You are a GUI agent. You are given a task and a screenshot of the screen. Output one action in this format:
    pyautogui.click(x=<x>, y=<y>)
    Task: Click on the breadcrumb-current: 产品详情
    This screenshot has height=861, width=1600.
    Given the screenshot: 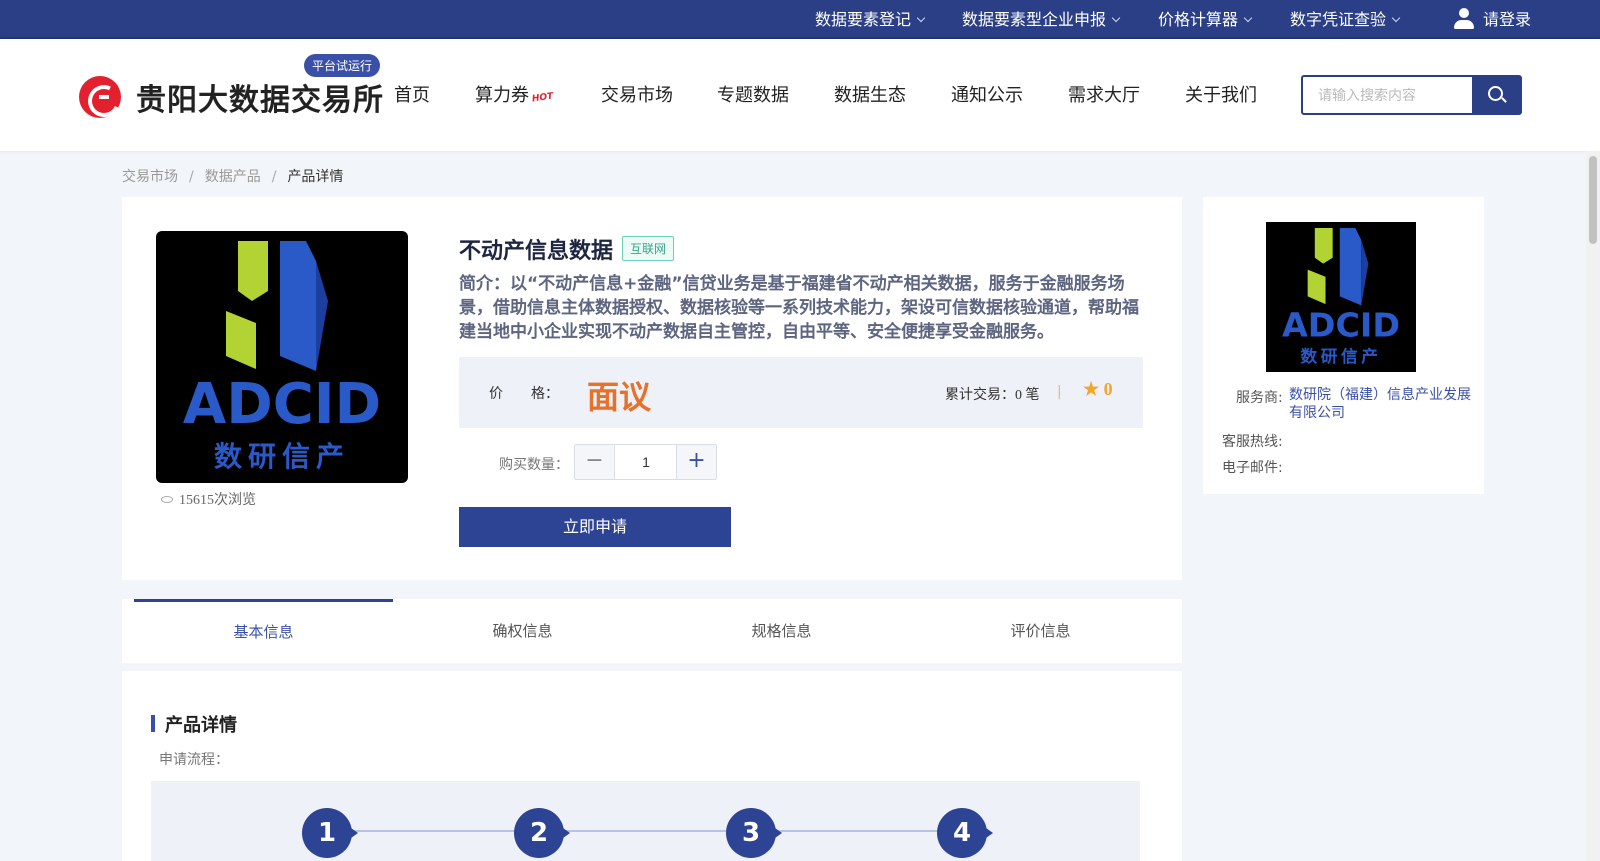 What is the action you would take?
    pyautogui.click(x=315, y=177)
    